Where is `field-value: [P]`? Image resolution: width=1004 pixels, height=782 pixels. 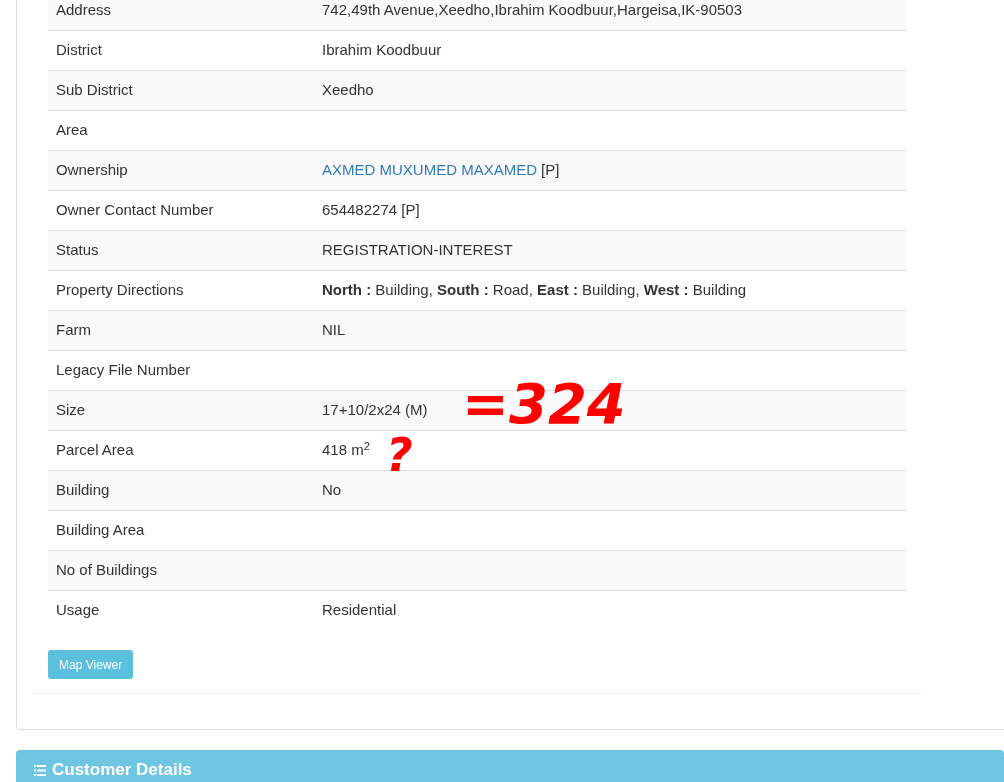 field-value: [P] is located at coordinates (550, 170).